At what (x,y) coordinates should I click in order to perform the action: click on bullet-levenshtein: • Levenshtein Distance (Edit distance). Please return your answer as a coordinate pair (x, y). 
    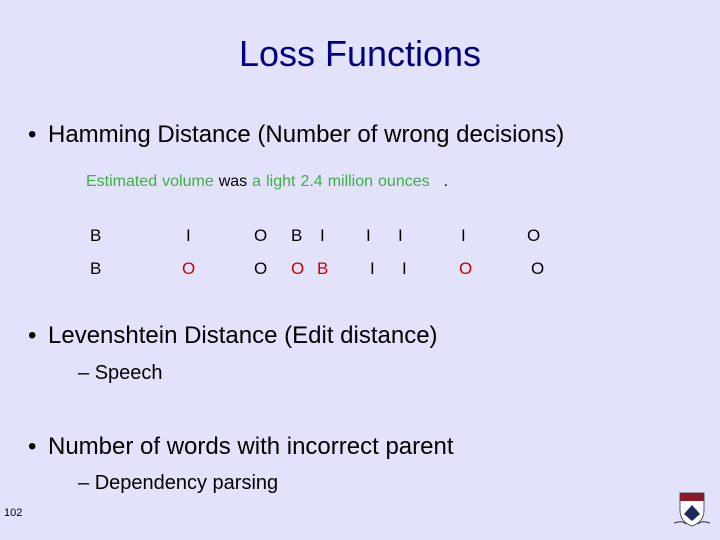
    Looking at the image, I should click on (233, 336).